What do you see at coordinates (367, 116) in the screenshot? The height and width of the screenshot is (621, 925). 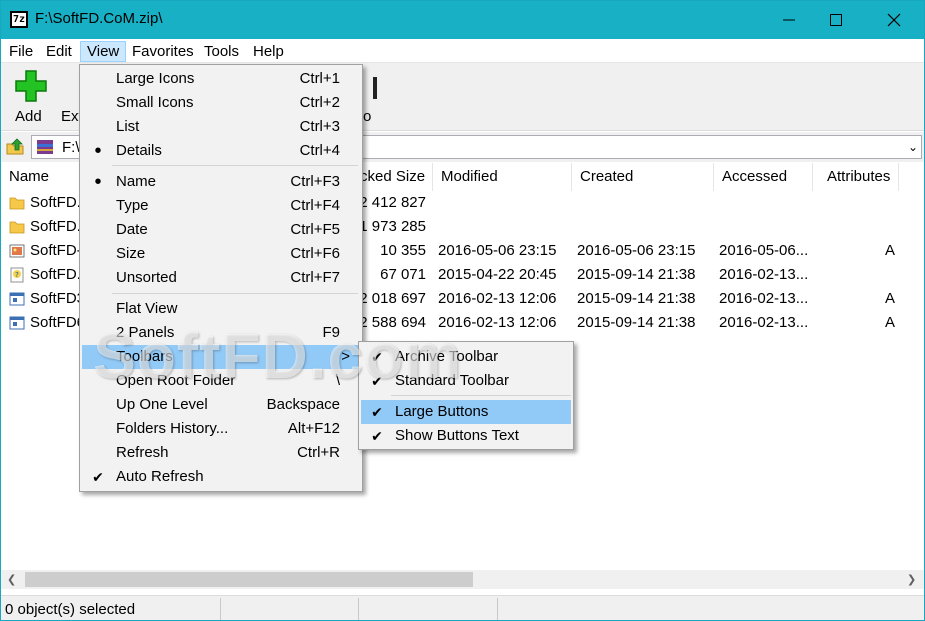 I see `info-label: o` at bounding box center [367, 116].